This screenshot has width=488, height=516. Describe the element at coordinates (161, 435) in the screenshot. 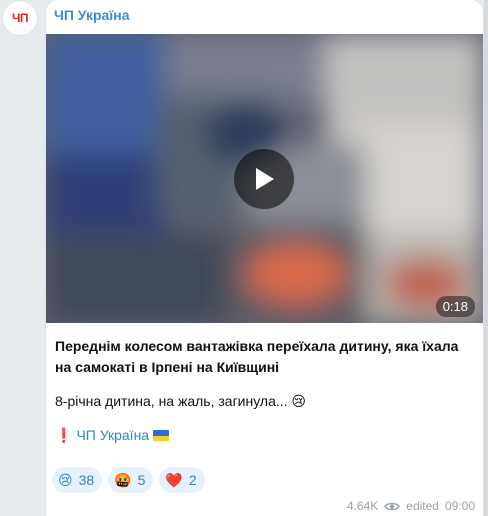

I see `ukraine-flag-icon` at that location.